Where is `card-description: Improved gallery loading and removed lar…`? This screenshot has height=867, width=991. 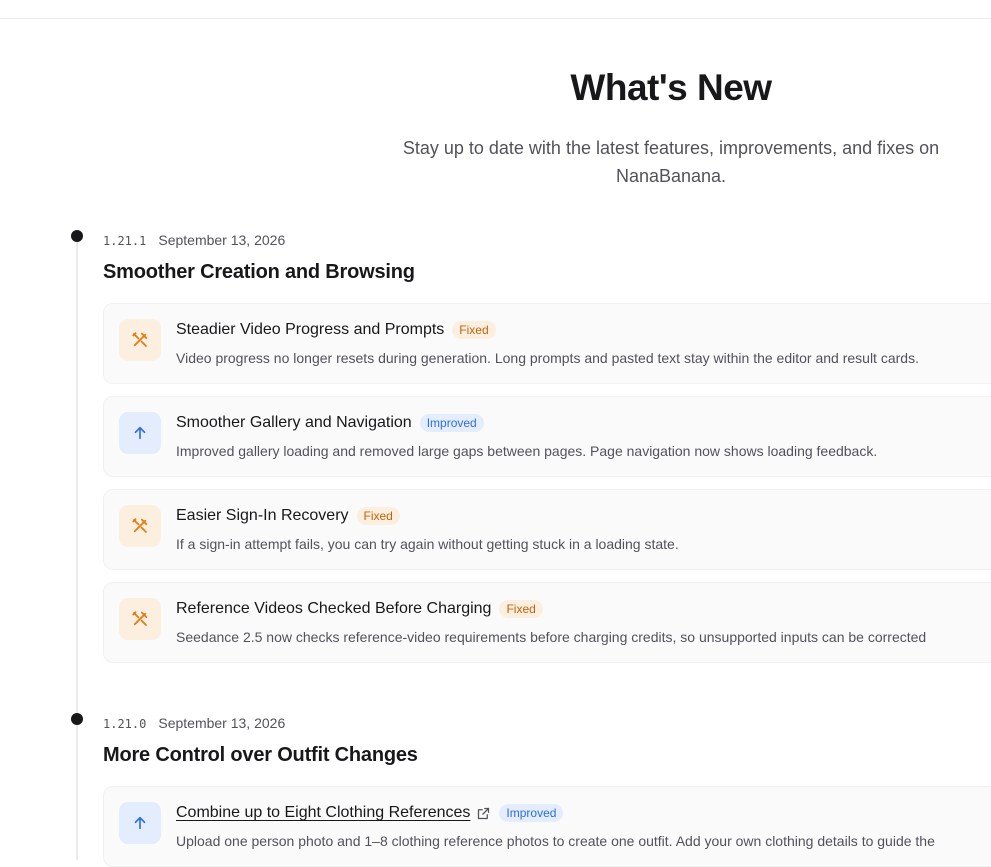 card-description: Improved gallery loading and removed lar… is located at coordinates (527, 451).